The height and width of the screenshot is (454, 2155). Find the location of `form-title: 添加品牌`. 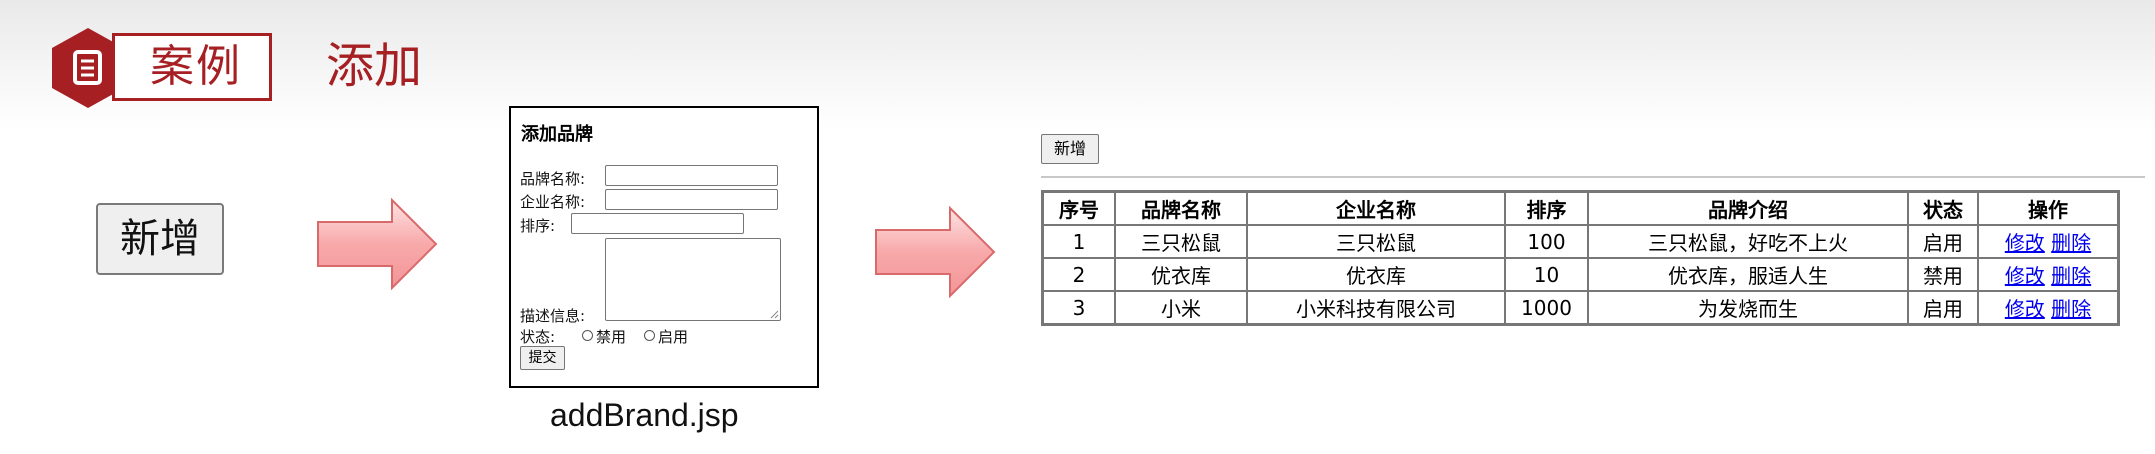

form-title: 添加品牌 is located at coordinates (557, 134).